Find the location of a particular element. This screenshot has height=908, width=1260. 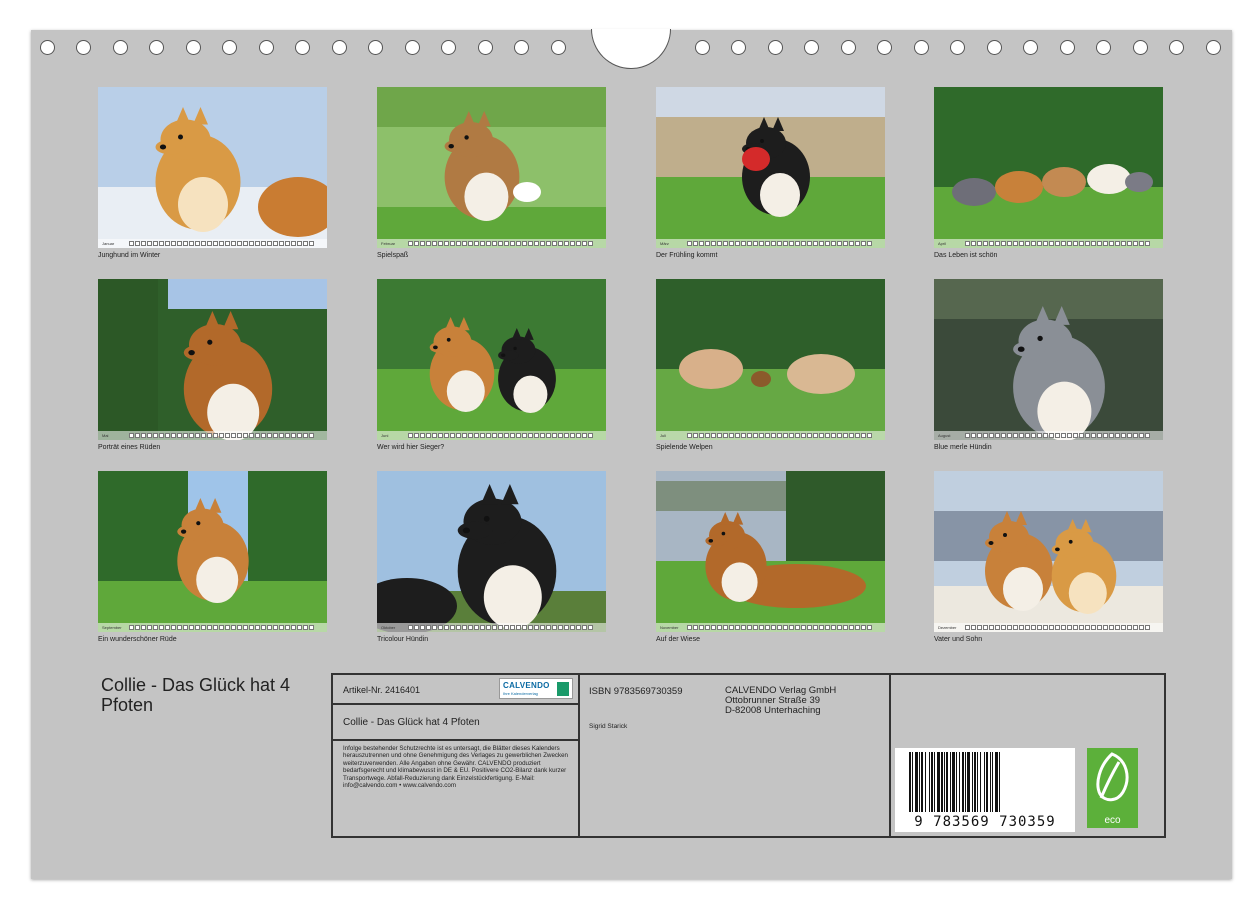

month-calendar-strip: August is located at coordinates (1048, 435).